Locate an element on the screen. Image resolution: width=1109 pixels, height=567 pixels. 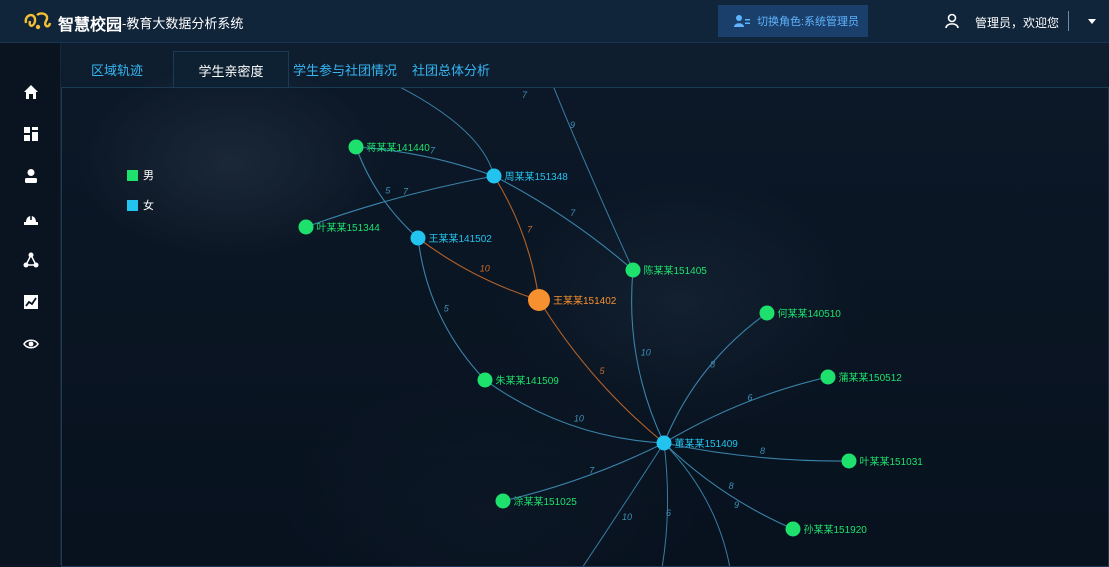
switch-role-button: 切换角色:系统管理员 is located at coordinates (793, 21).